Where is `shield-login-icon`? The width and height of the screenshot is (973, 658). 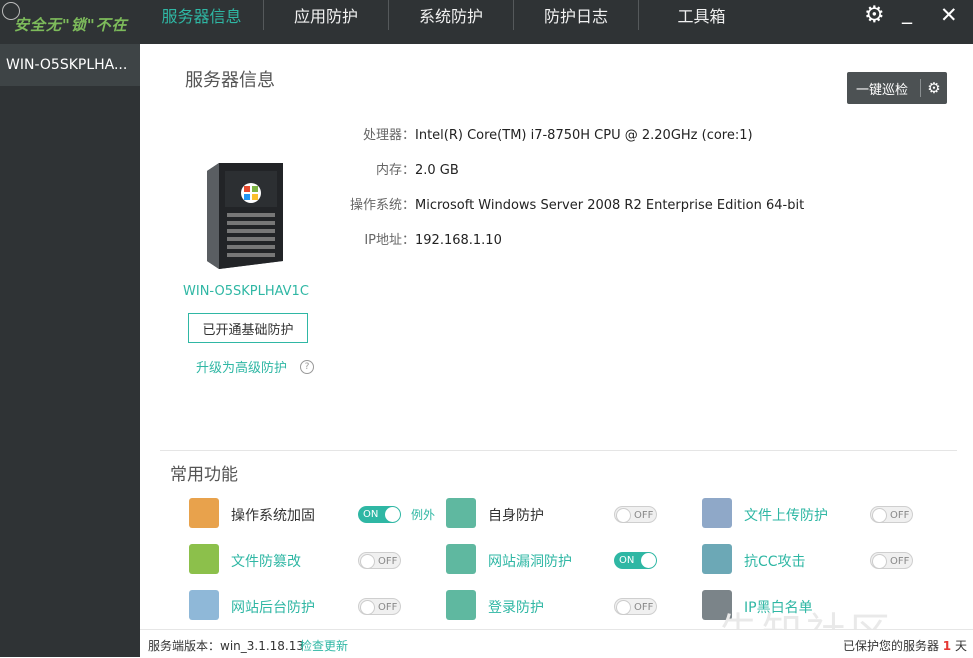 shield-login-icon is located at coordinates (461, 605).